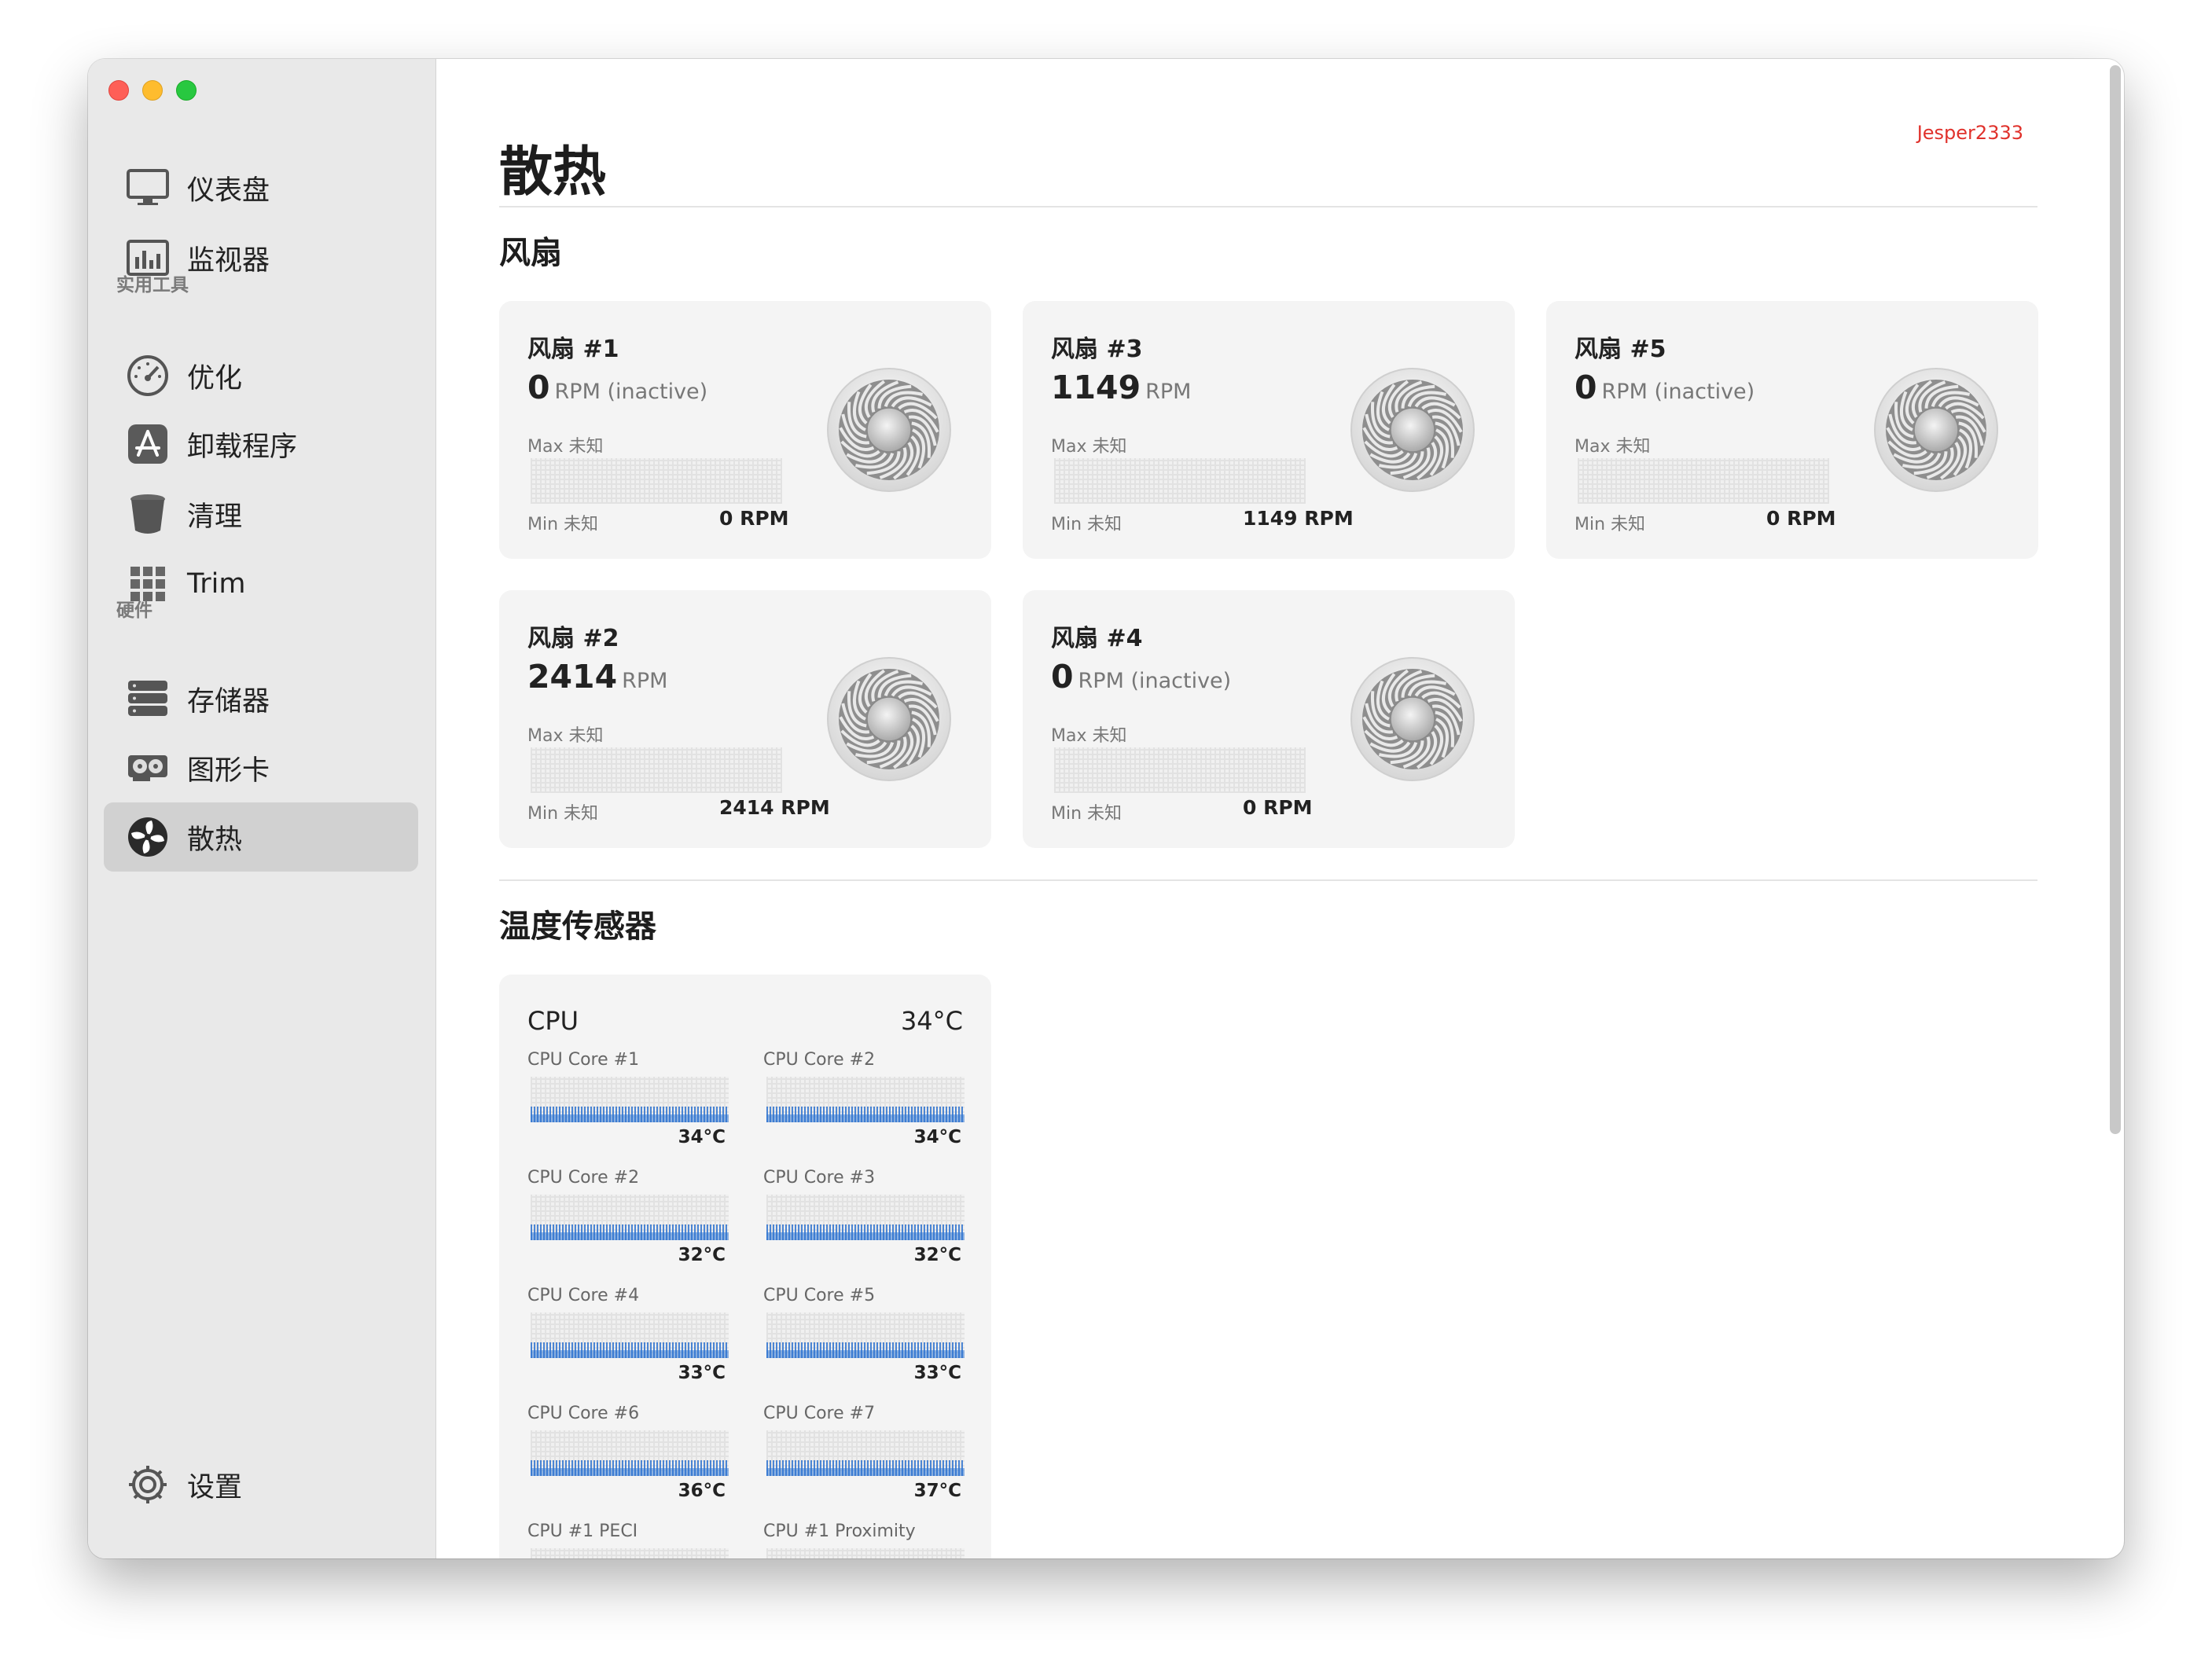 This screenshot has height=1674, width=2212. Describe the element at coordinates (2115, 599) in the screenshot. I see `scrollbar` at that location.